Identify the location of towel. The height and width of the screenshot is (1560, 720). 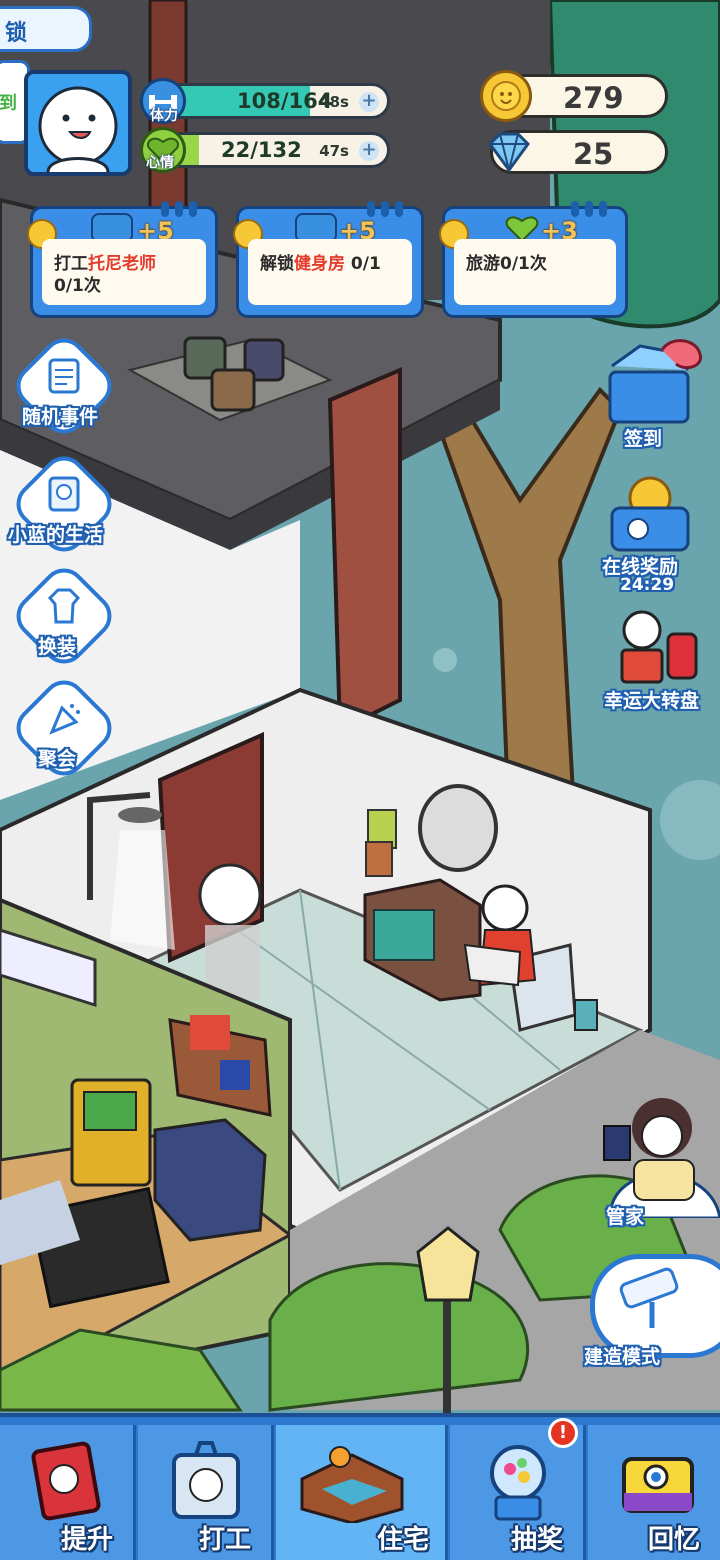
(379, 859).